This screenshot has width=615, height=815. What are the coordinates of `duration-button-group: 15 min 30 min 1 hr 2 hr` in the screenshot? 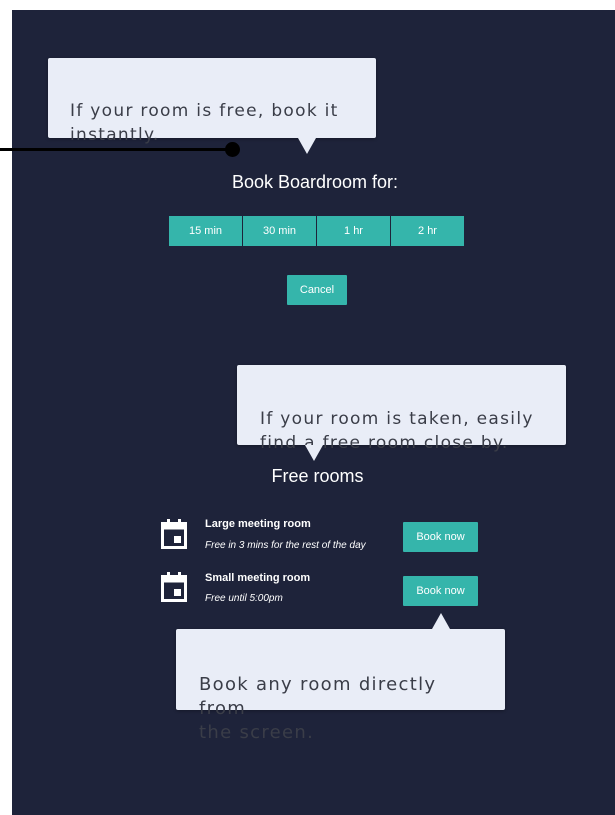 It's located at (316, 231).